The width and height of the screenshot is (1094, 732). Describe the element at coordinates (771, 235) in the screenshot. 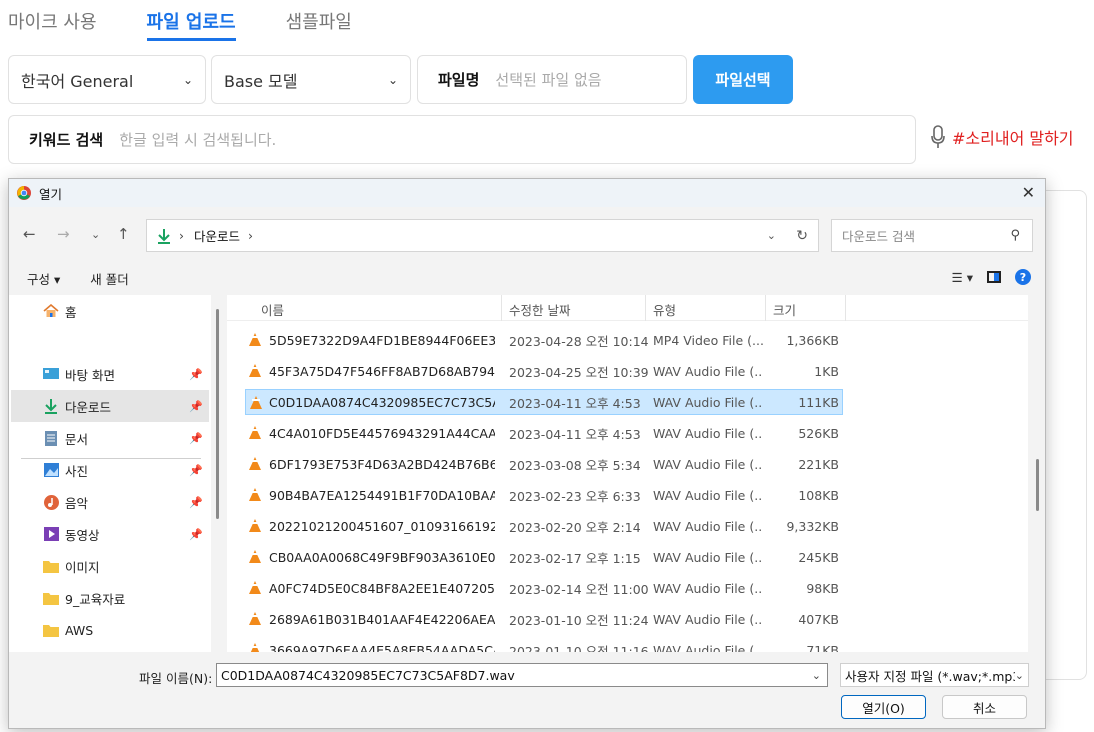

I see `address-dropdown-icon: ⌄` at that location.